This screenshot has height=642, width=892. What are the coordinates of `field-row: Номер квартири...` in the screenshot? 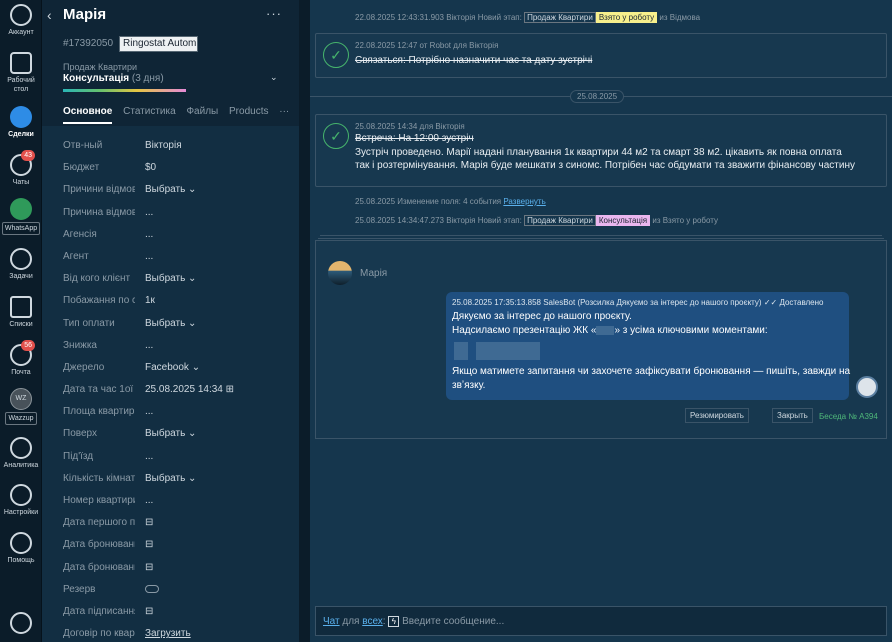 It's located at (181, 501).